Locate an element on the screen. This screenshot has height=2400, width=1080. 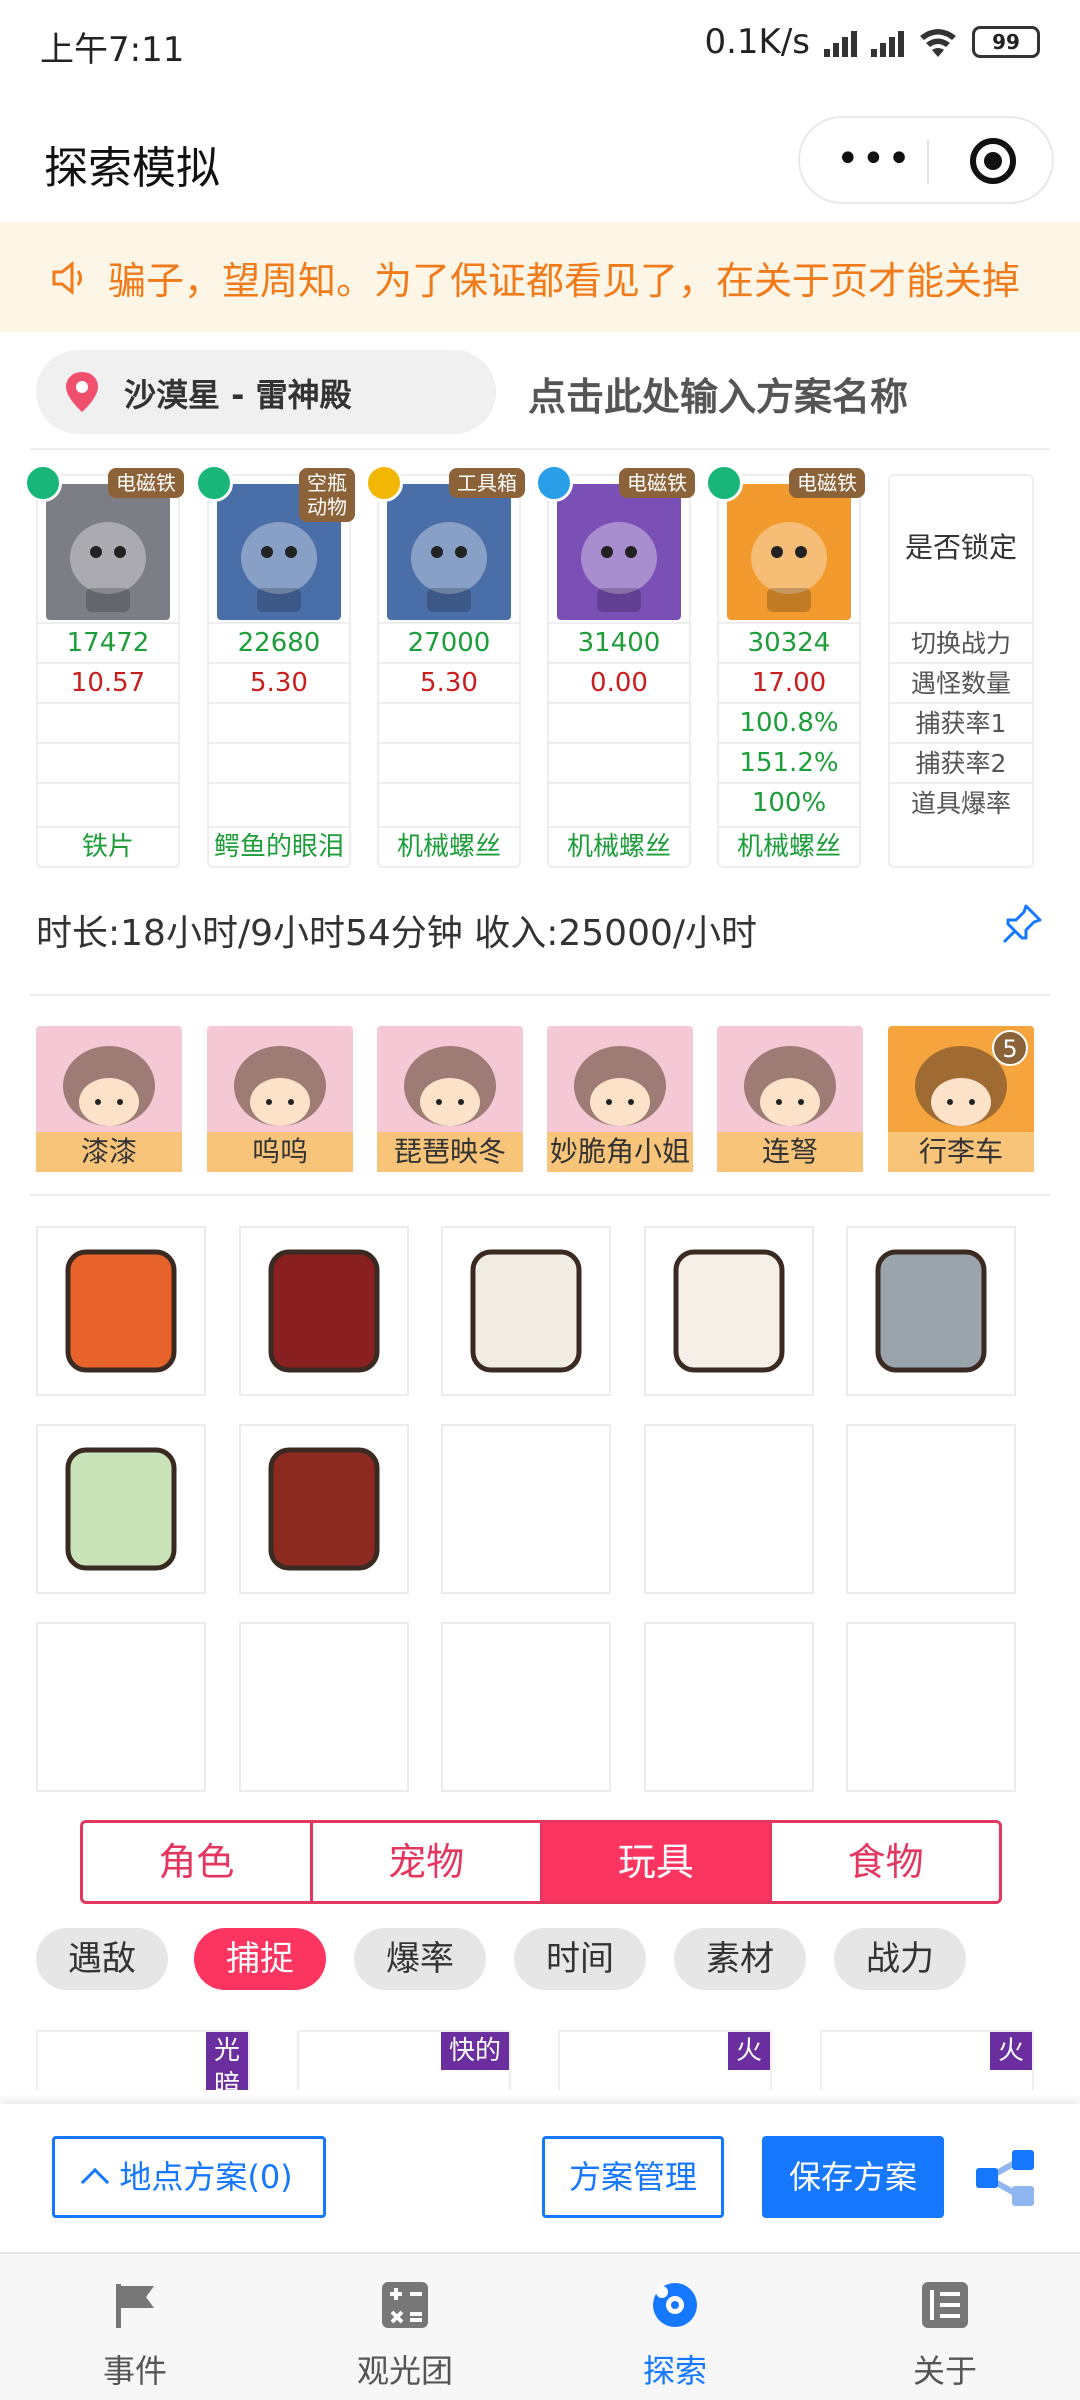
tab-1: 宠物 is located at coordinates (428, 1862).